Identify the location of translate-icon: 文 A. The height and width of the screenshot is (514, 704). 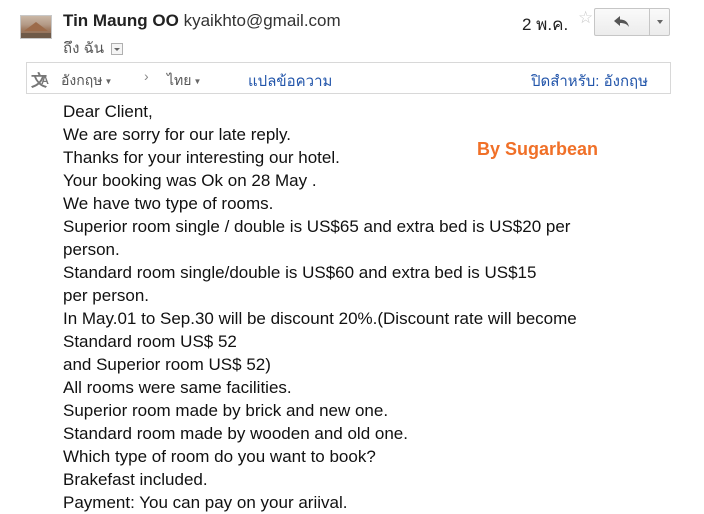
(40, 81).